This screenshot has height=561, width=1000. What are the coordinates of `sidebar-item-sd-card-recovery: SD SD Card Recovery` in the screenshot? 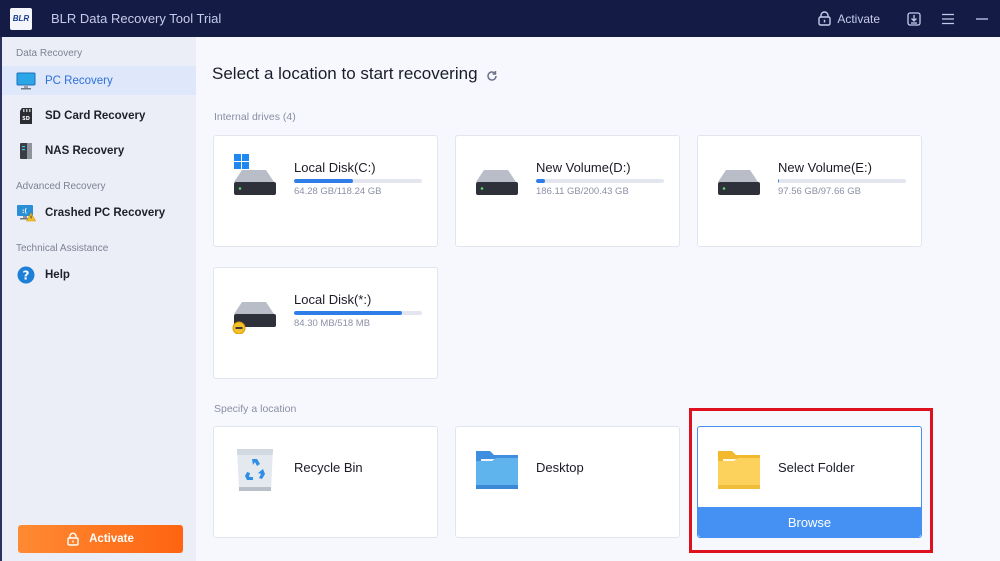 It's located at (99, 115).